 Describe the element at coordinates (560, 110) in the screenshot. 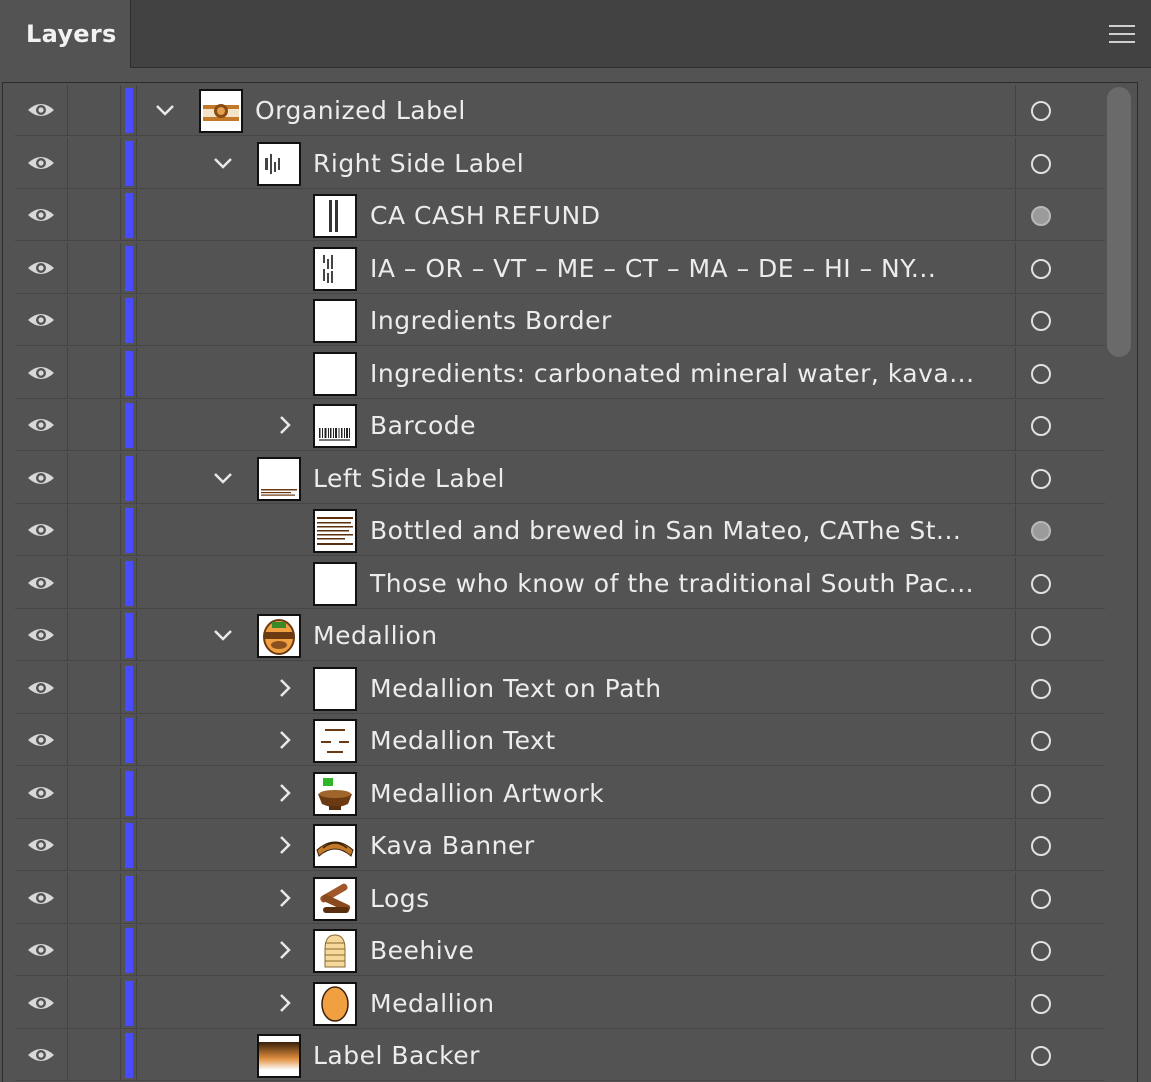

I see `layer-row: Organized Label` at that location.